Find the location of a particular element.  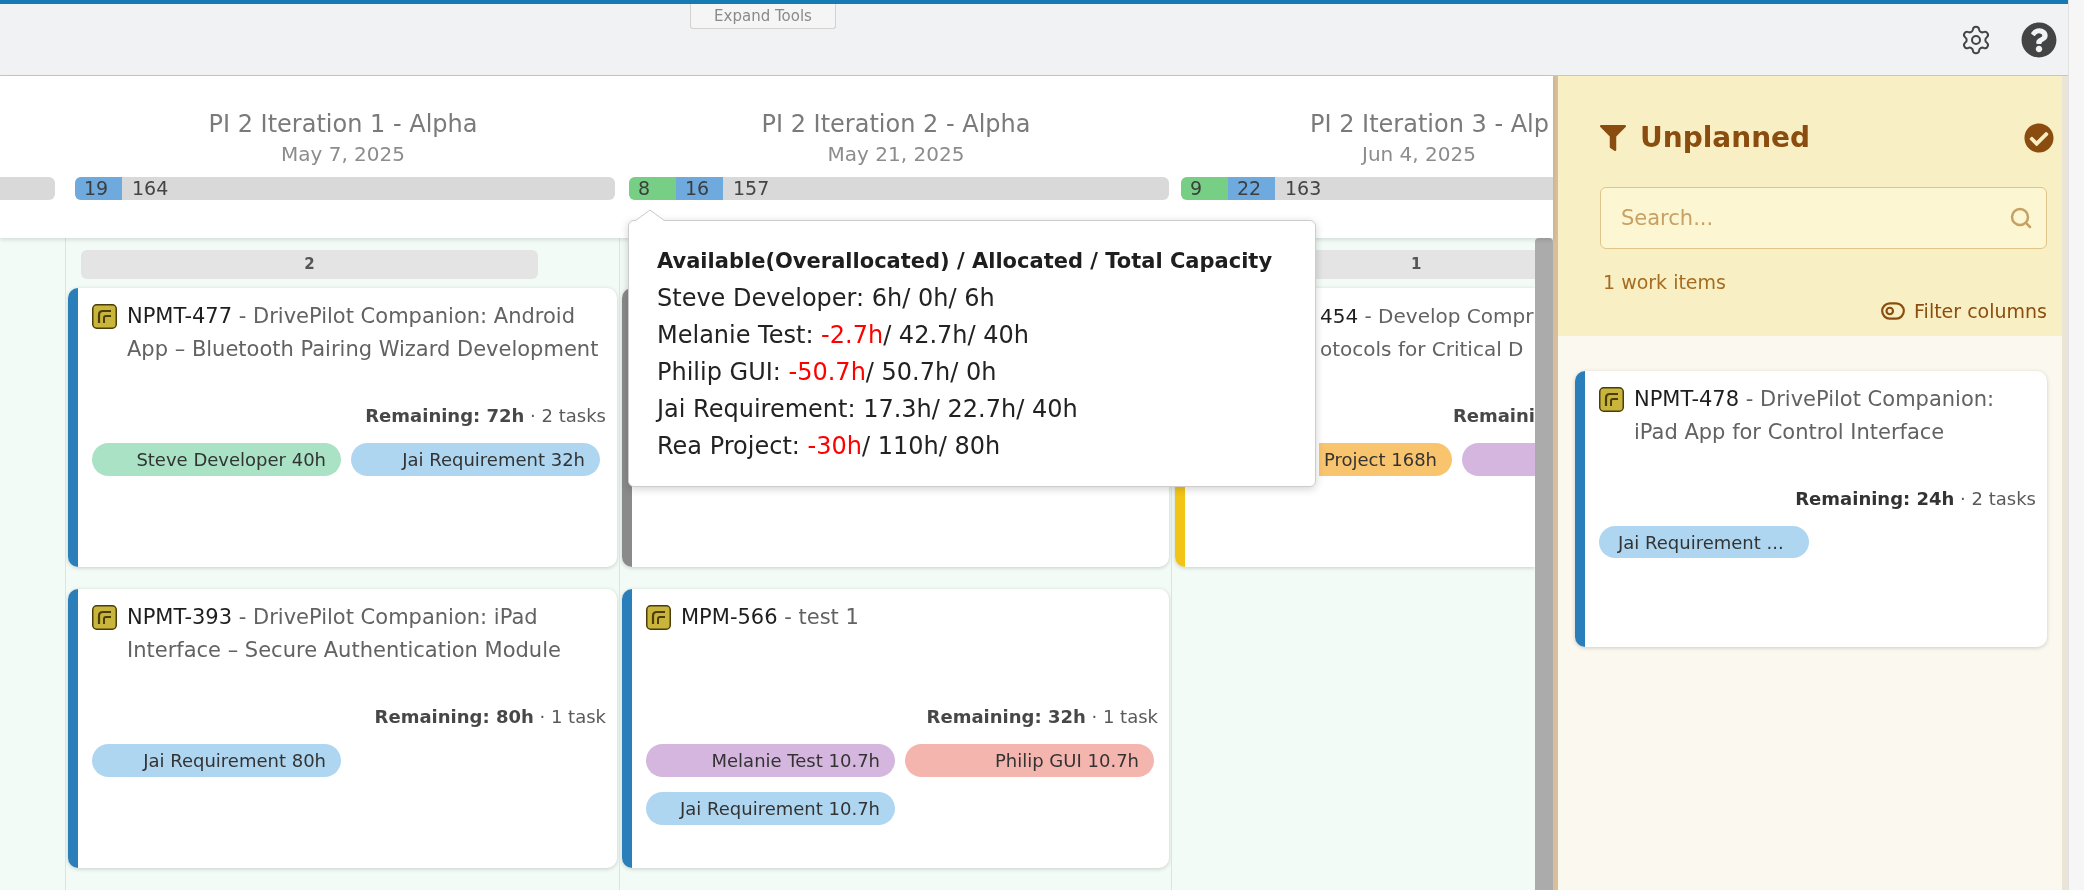

assignee-tag: Jai Requirement 32h is located at coordinates (475, 459).